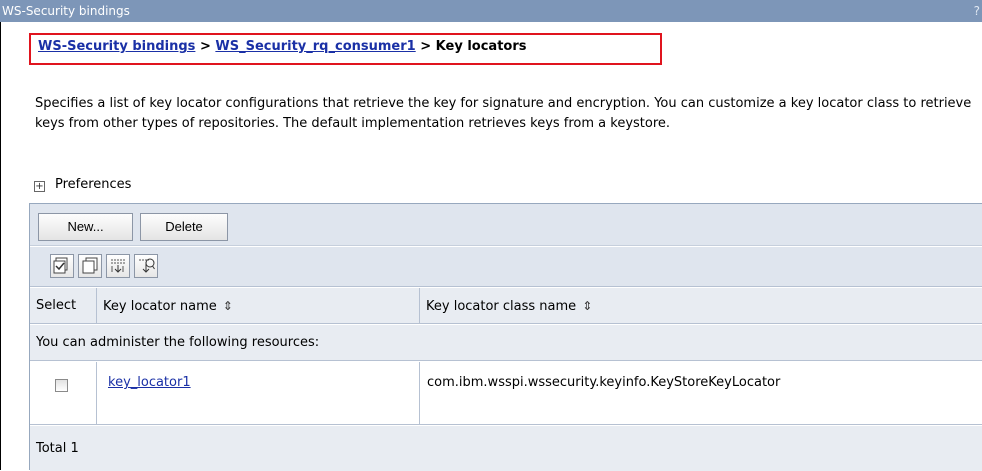 The width and height of the screenshot is (982, 471). What do you see at coordinates (63, 306) in the screenshot?
I see `column-header-select: Select` at bounding box center [63, 306].